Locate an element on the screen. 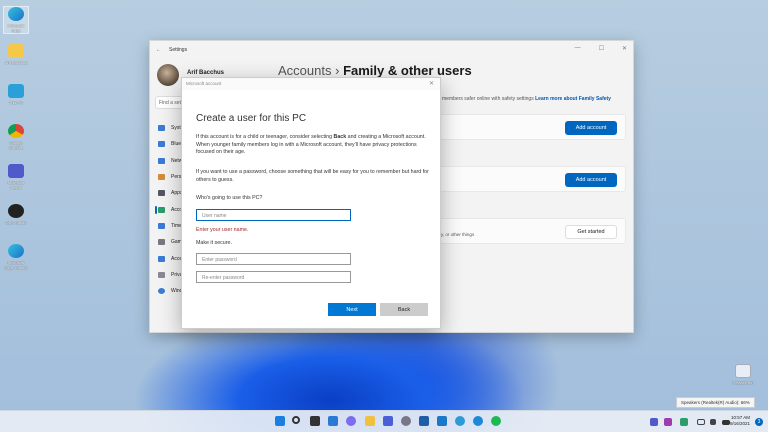  who-label: Who's going to use this PC? is located at coordinates (229, 198).